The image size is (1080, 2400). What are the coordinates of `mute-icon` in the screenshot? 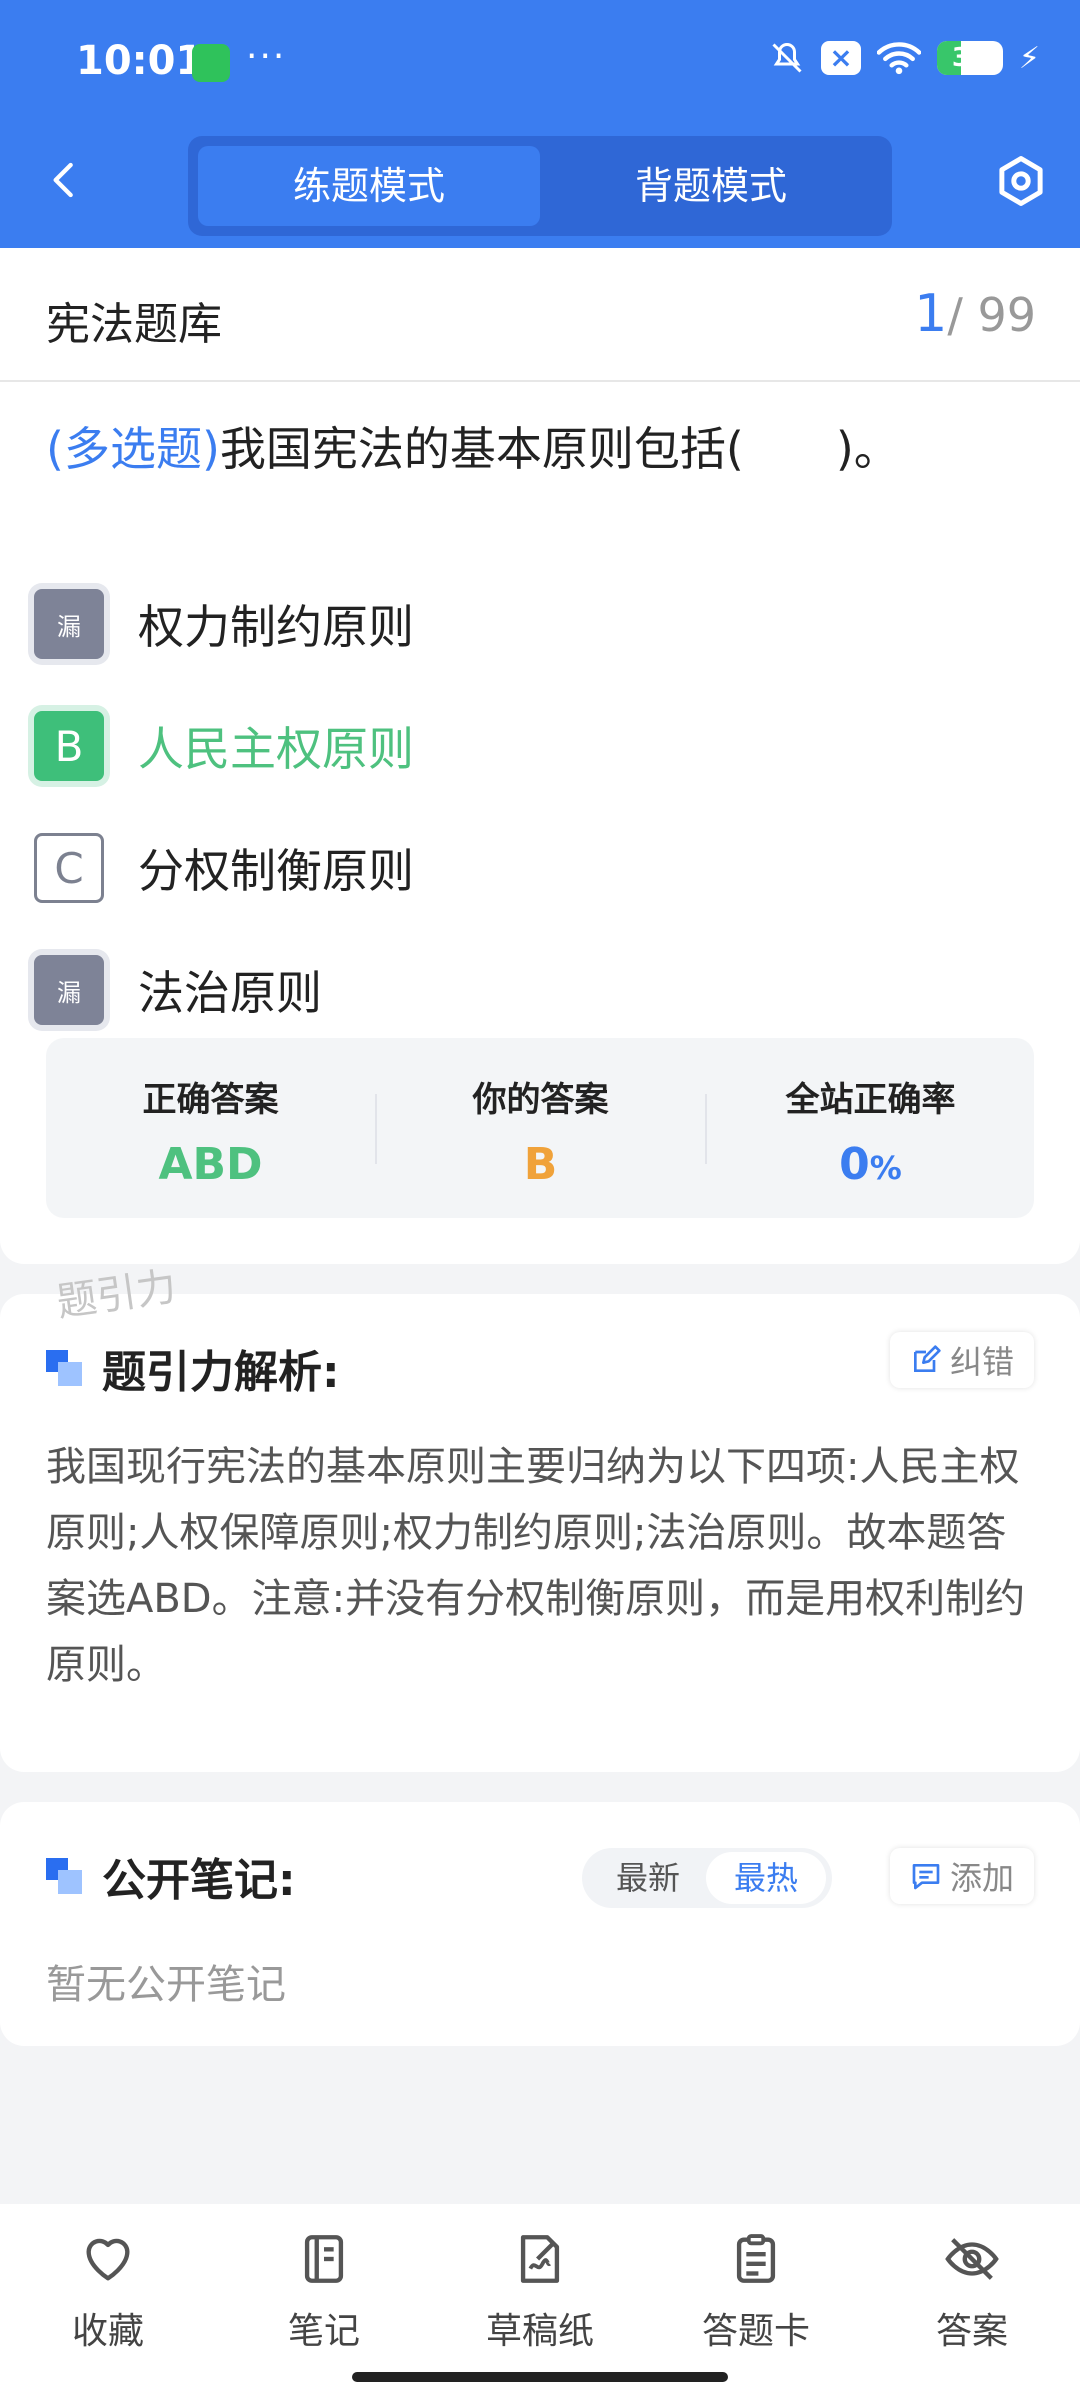 It's located at (787, 57).